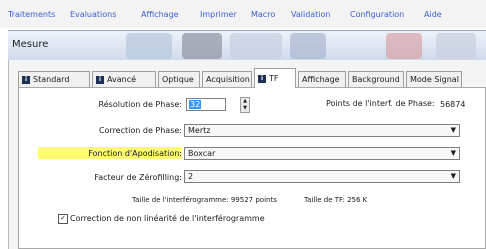 This screenshot has width=486, height=249. Describe the element at coordinates (138, 177) in the screenshot. I see `zerofilling-label: Facteur de Zérofilling:` at that location.